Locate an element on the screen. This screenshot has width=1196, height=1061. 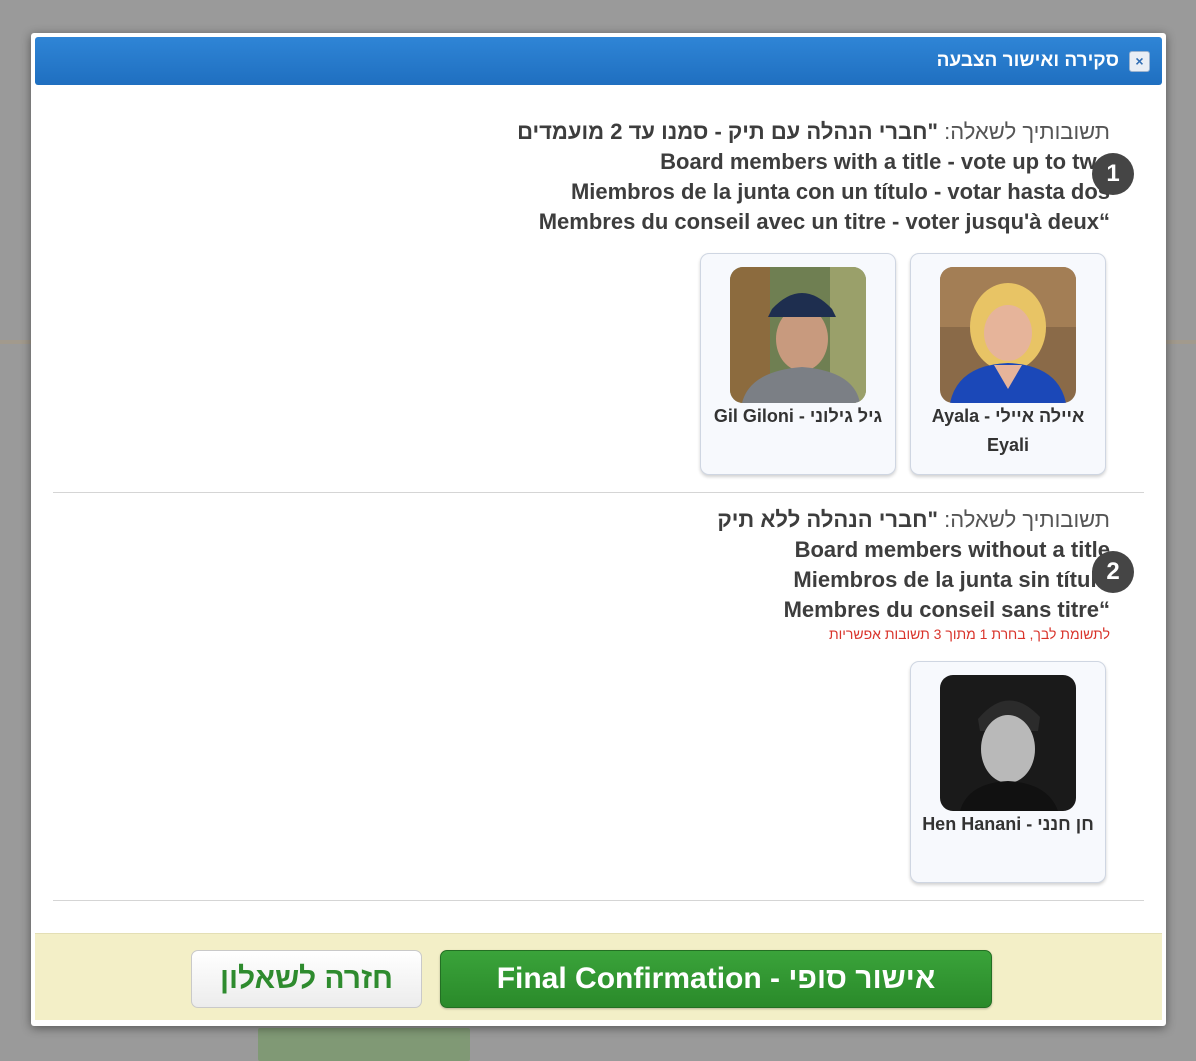
question-line: “Membres du conseil sans titre is located at coordinates (946, 609).